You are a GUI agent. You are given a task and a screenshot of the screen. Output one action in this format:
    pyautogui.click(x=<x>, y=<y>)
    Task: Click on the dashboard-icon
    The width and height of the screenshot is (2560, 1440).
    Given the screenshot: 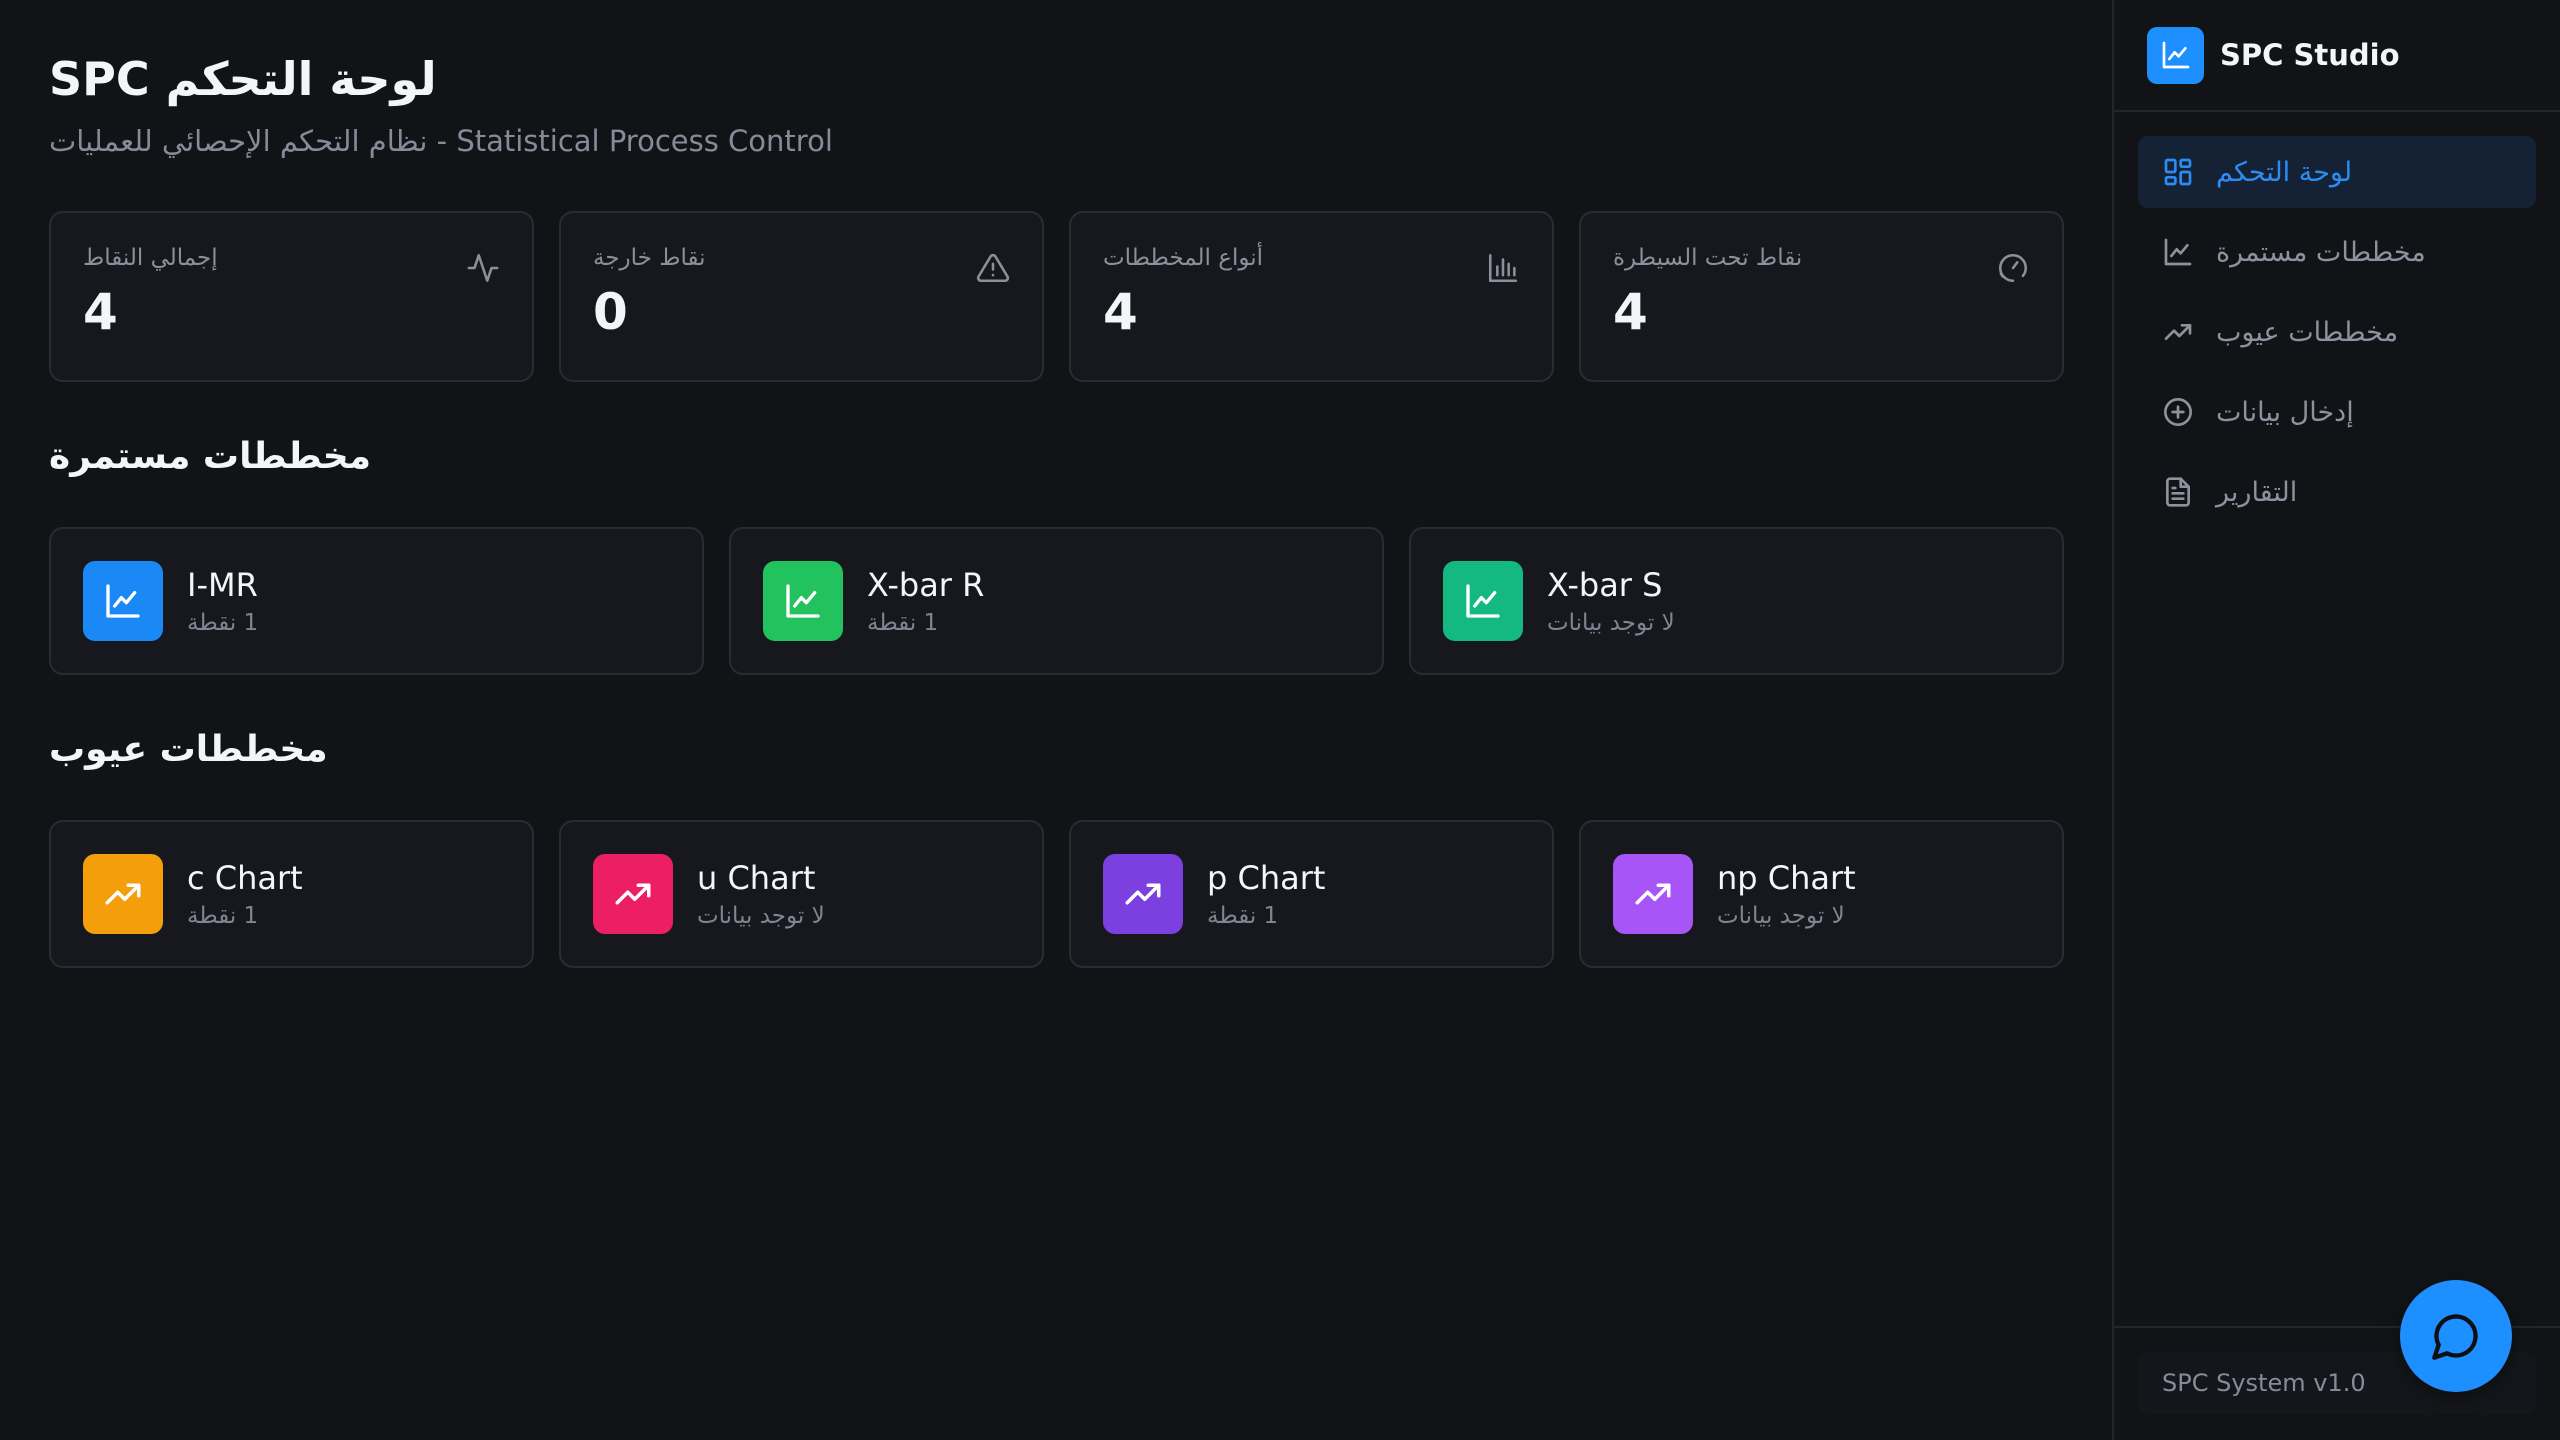 What is the action you would take?
    pyautogui.click(x=2178, y=172)
    